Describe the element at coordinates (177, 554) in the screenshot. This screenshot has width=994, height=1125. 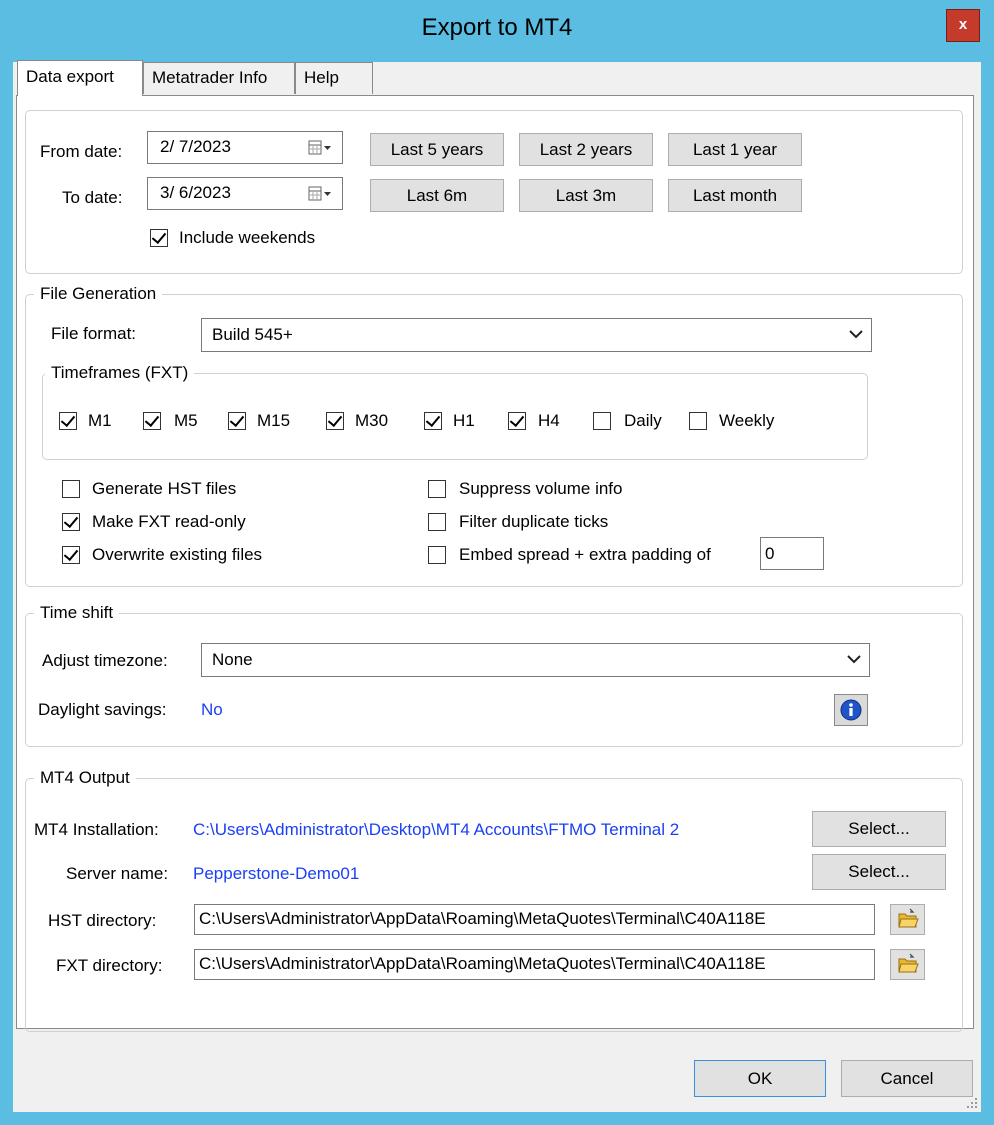
I see `overwrite-existing-label: Overwrite existing files` at that location.